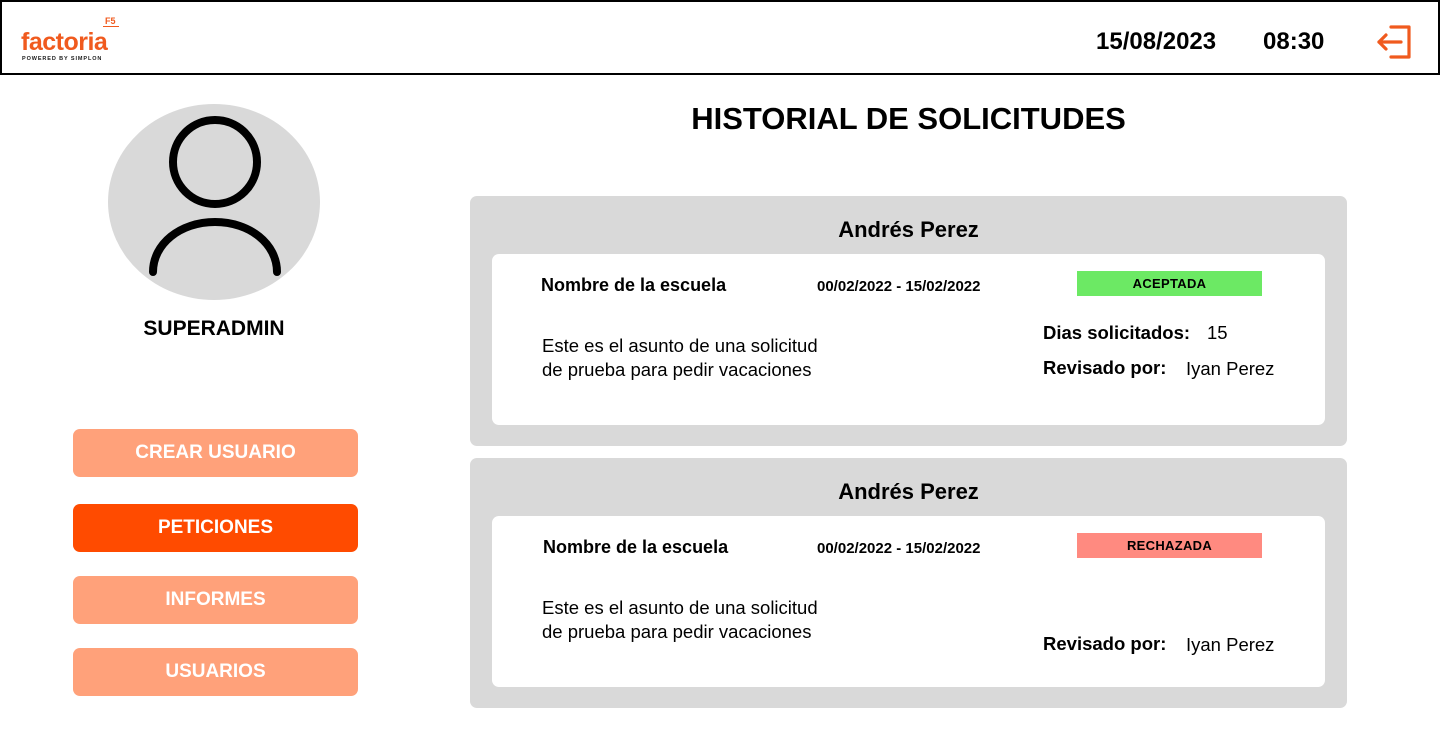 Image resolution: width=1440 pixels, height=737 pixels. Describe the element at coordinates (215, 453) in the screenshot. I see `create-user-button: CREAR USUARIO` at that location.